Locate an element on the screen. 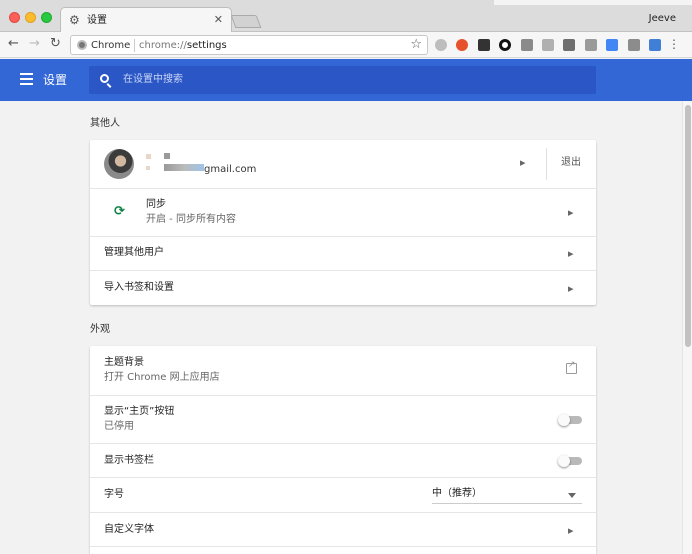 The image size is (692, 554). menu-icon is located at coordinates (26, 79).